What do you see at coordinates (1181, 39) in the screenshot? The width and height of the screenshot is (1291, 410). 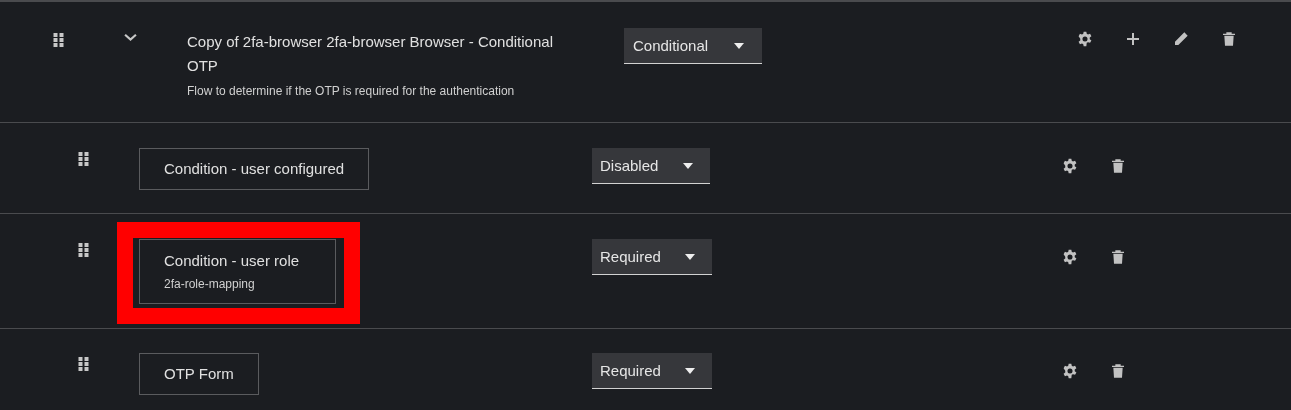 I see `pencil-icon` at bounding box center [1181, 39].